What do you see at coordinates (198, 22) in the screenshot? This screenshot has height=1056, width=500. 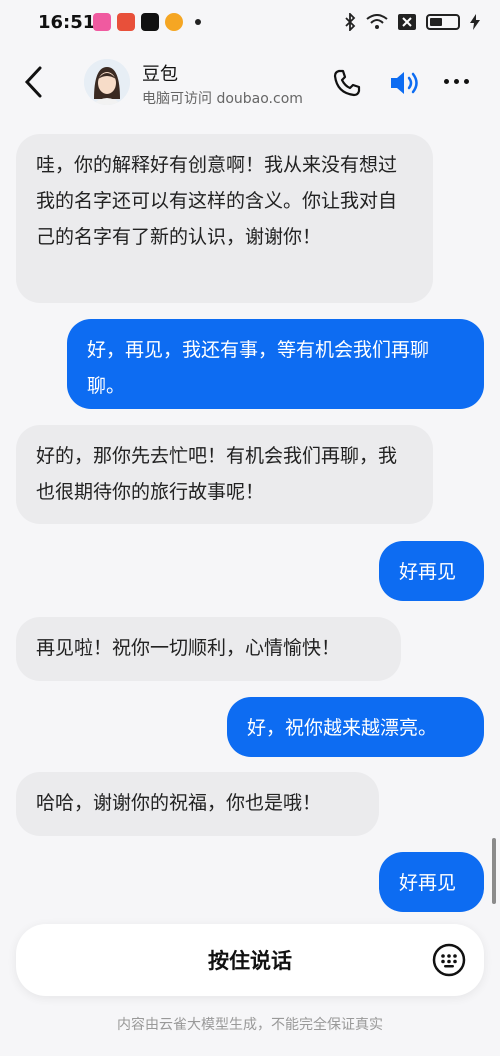 I see `more-notifications-icon` at bounding box center [198, 22].